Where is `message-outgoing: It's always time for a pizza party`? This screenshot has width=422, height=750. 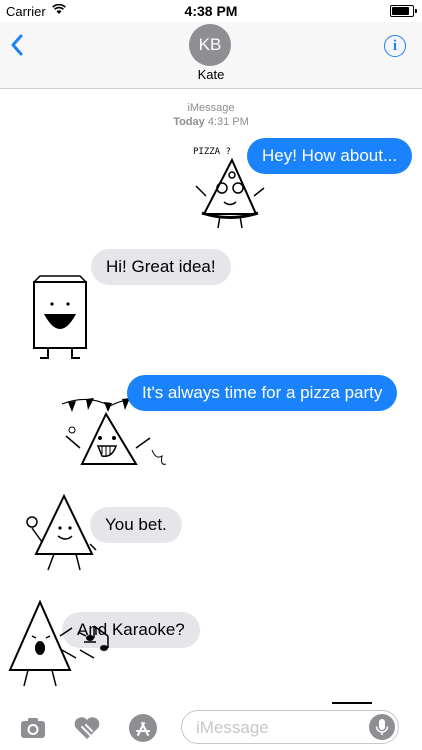 message-outgoing: It's always time for a pizza party is located at coordinates (262, 393).